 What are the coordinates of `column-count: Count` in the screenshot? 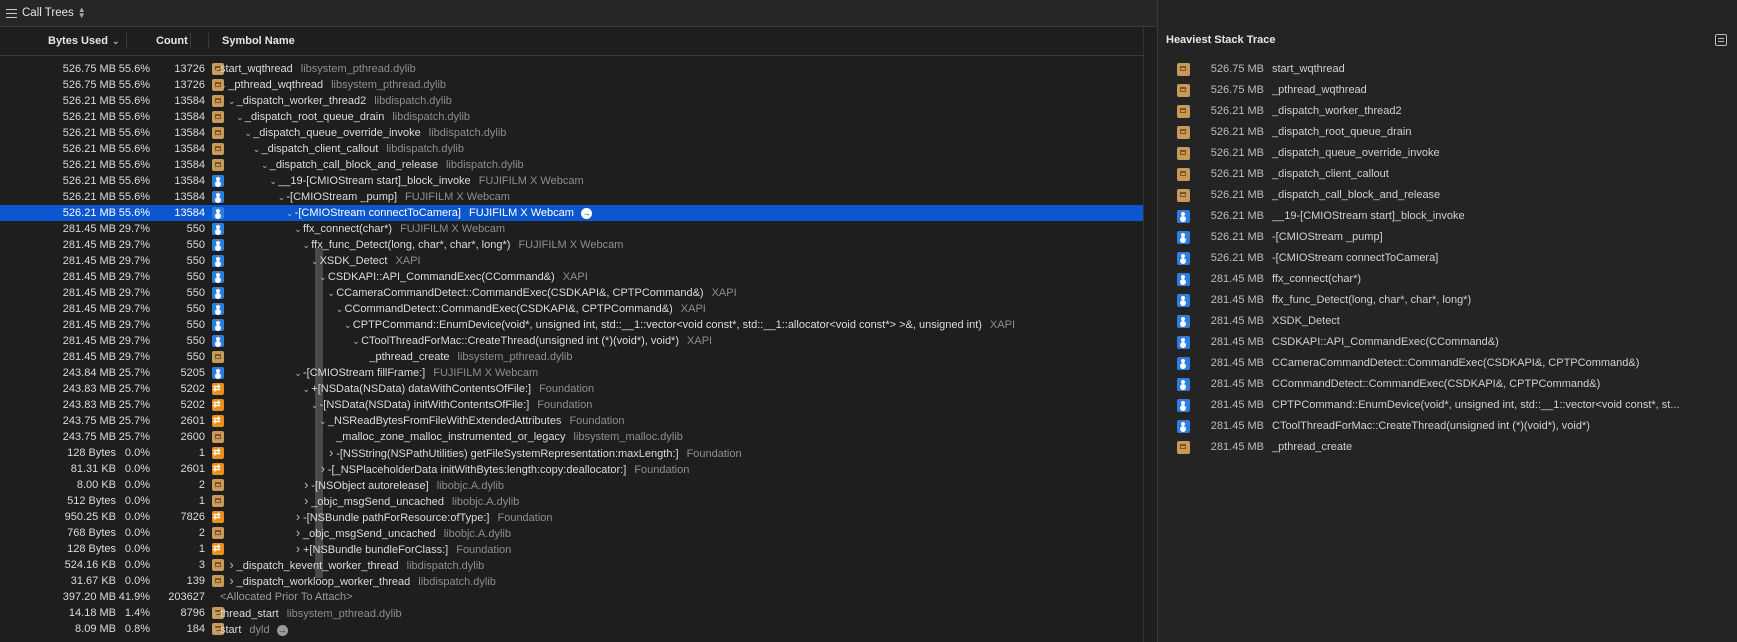 It's located at (172, 41).